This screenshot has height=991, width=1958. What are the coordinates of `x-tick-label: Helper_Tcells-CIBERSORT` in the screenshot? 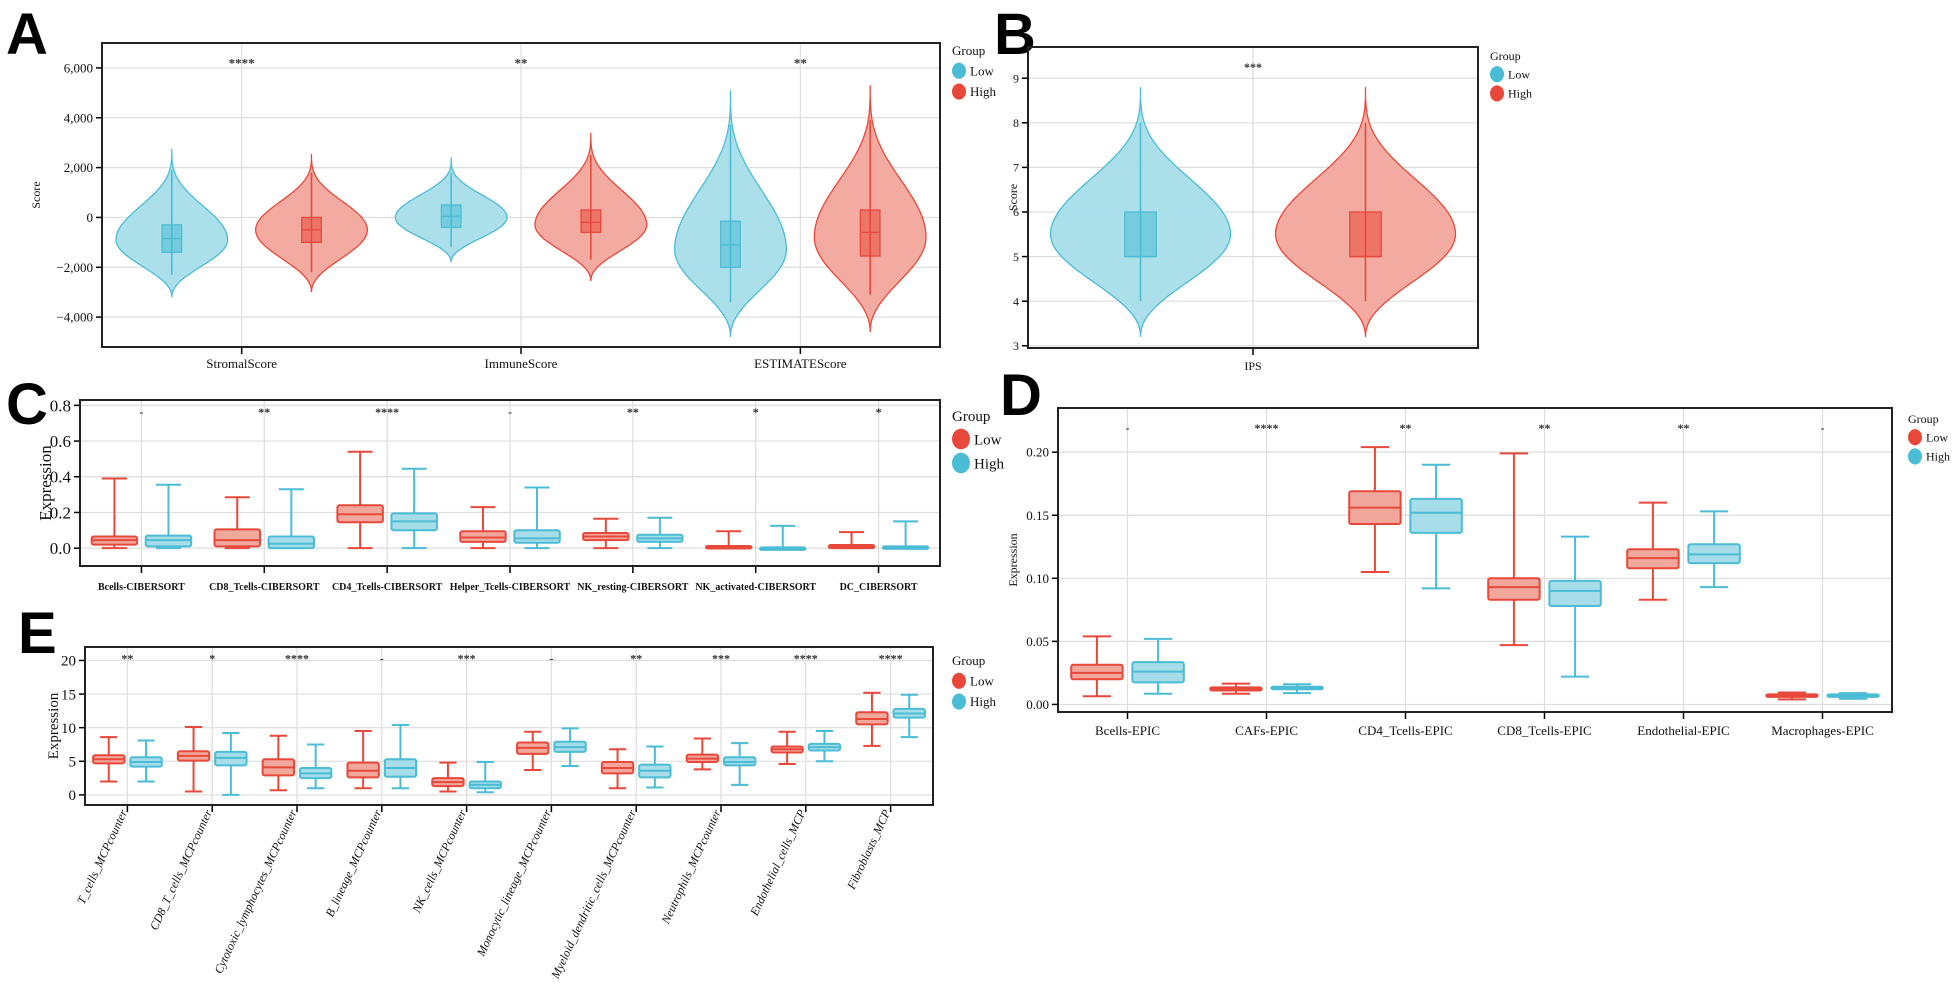 It's located at (510, 587).